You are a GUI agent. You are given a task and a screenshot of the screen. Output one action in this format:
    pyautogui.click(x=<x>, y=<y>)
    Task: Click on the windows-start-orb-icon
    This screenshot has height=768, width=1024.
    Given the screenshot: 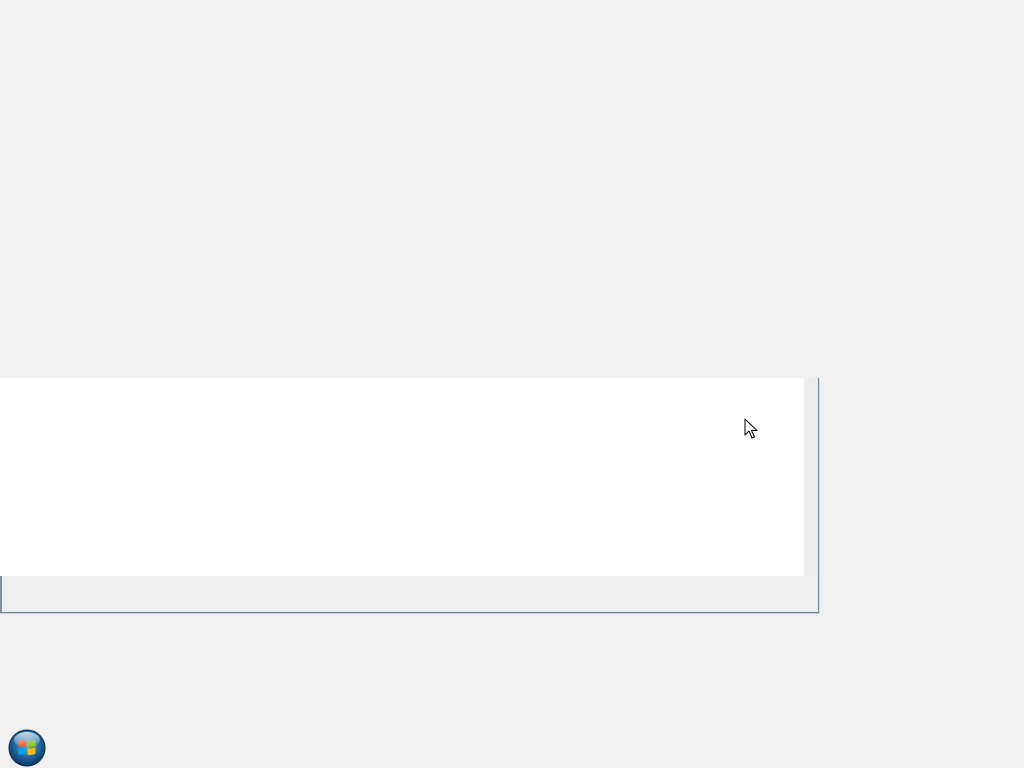 What is the action you would take?
    pyautogui.click(x=27, y=748)
    